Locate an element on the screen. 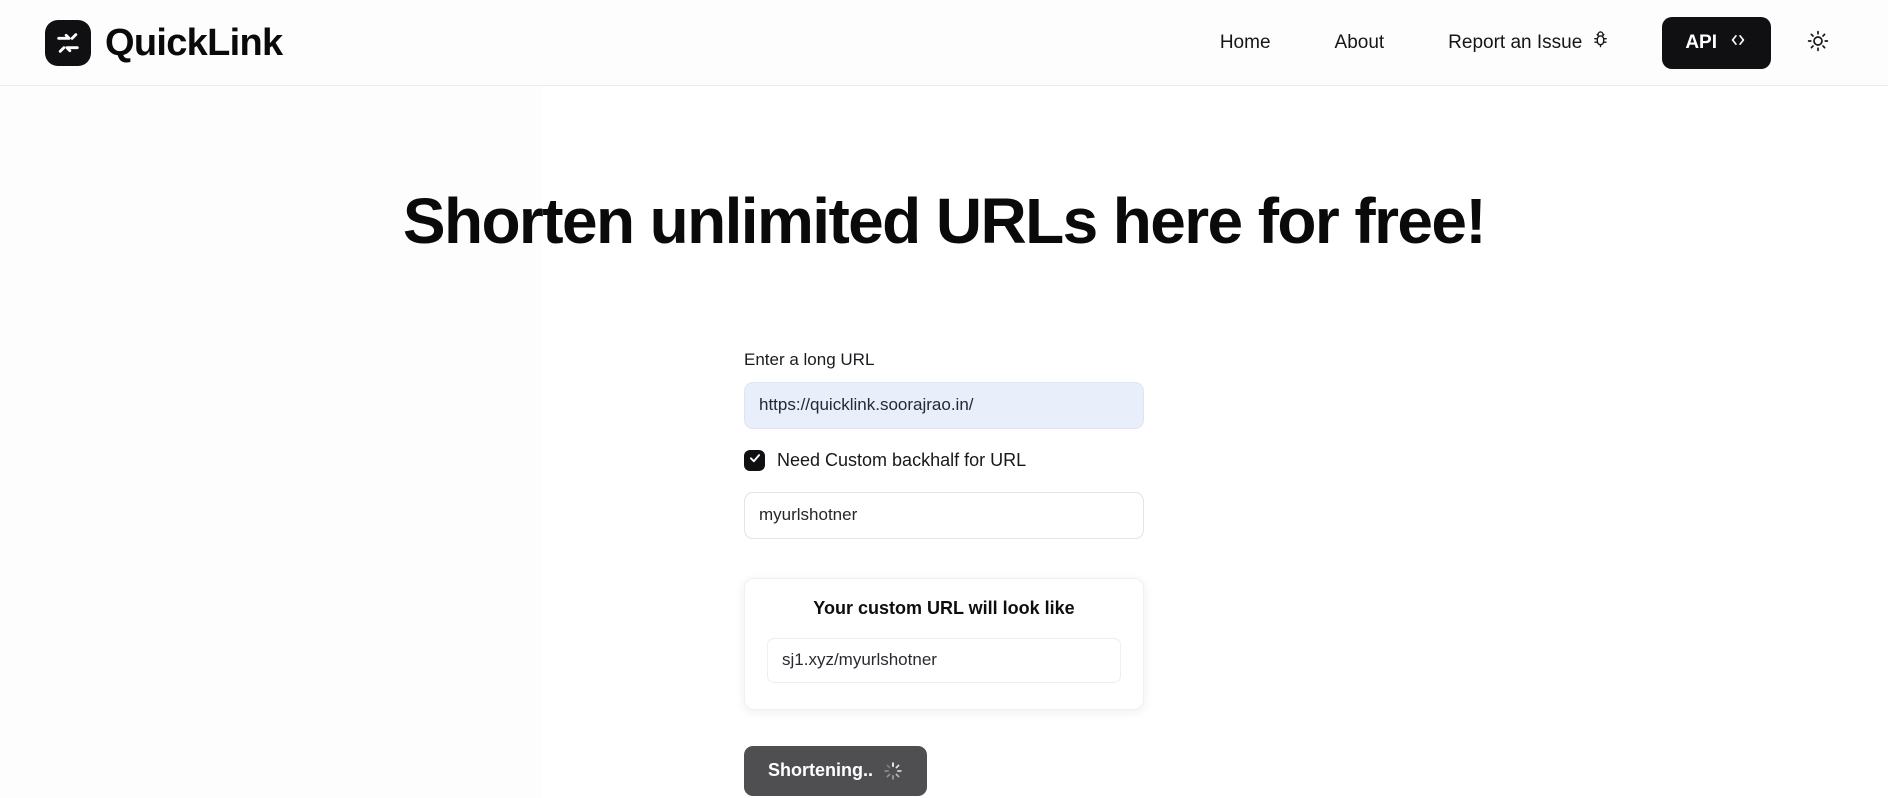  nav-item-home-label: Home is located at coordinates (1245, 42).